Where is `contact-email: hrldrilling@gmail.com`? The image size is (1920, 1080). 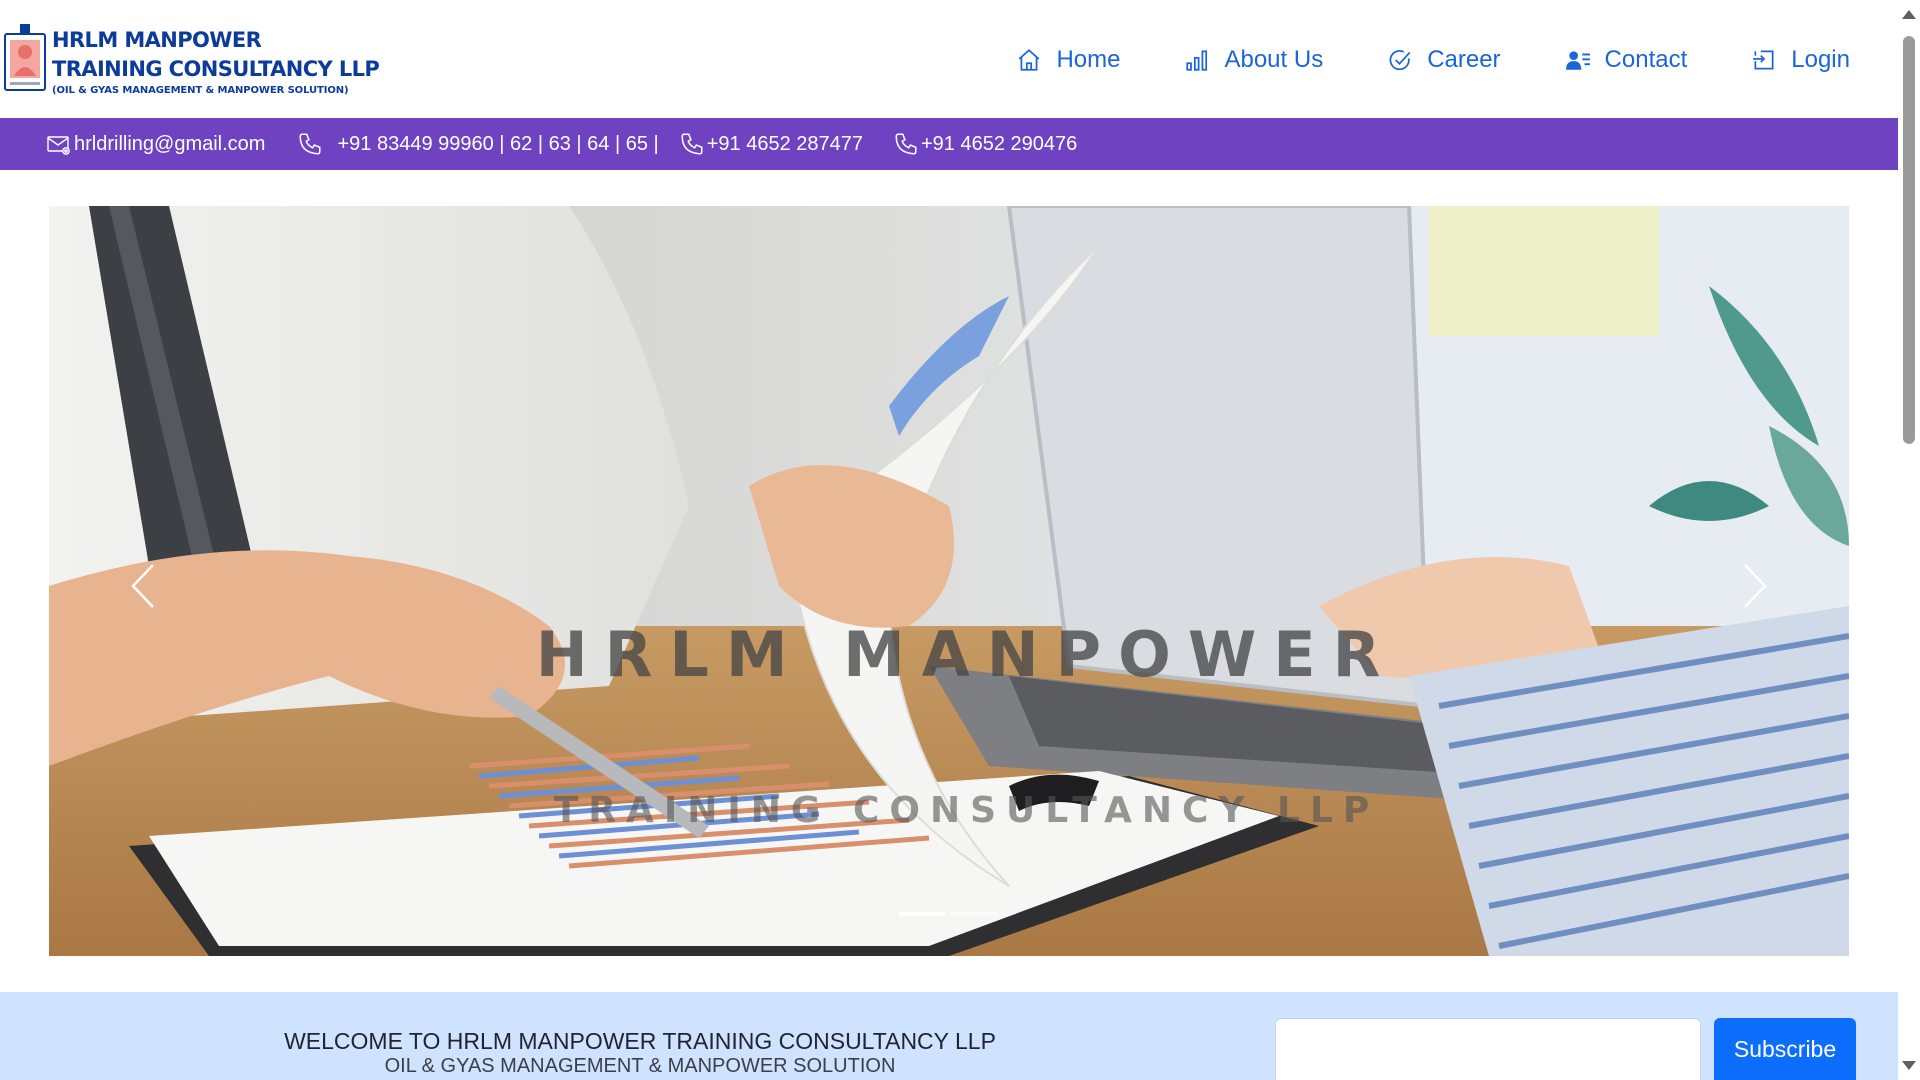 contact-email: hrldrilling@gmail.com is located at coordinates (155, 144).